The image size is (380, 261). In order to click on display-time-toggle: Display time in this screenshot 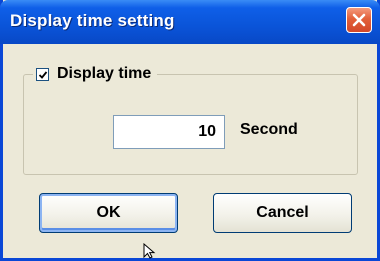, I will do `click(95, 74)`.